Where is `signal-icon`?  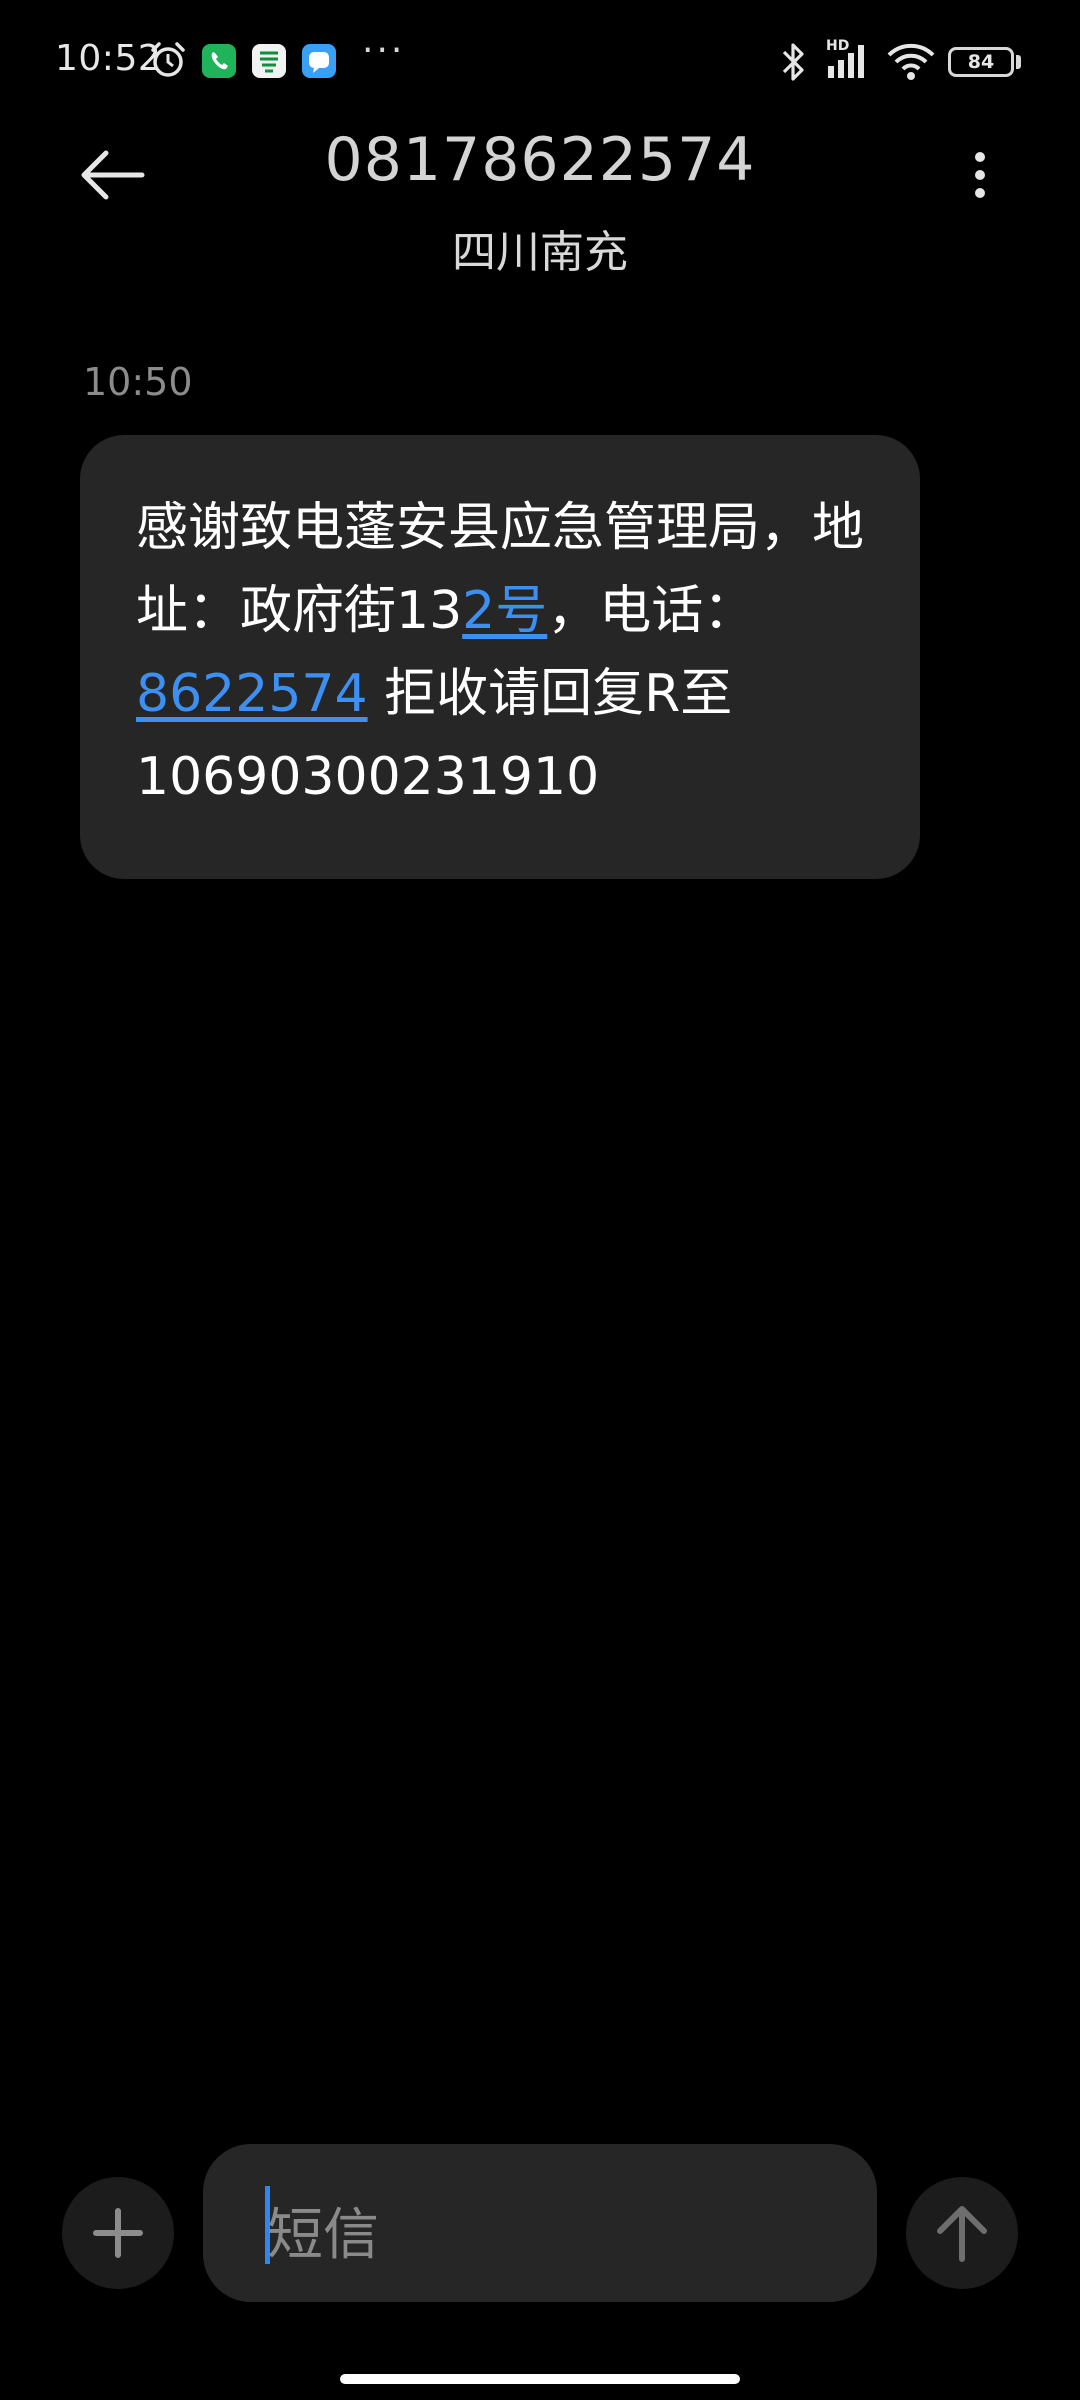 signal-icon is located at coordinates (846, 61).